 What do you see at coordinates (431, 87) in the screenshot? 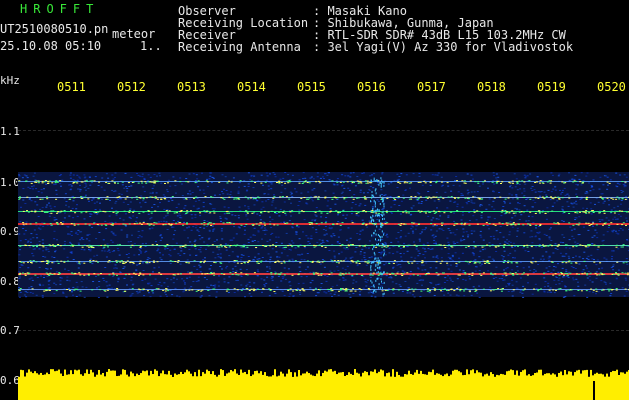
I see `time-tick: 0517` at bounding box center [431, 87].